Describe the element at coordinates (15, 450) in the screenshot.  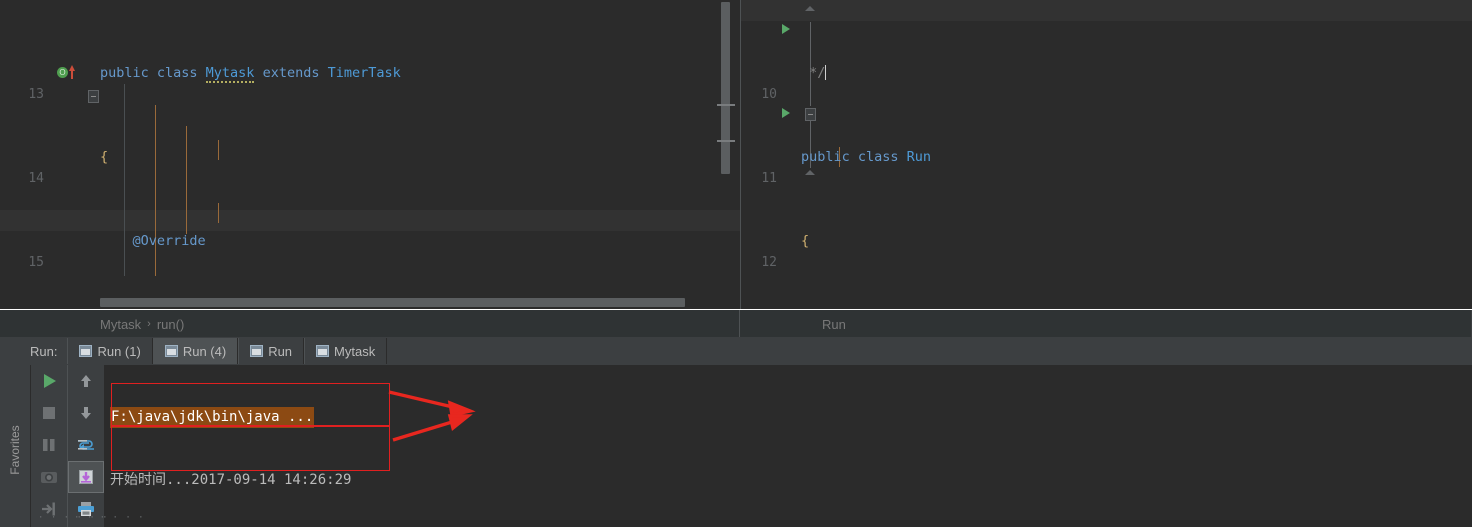
I see `sidebar-item-favorites: Favorites` at that location.